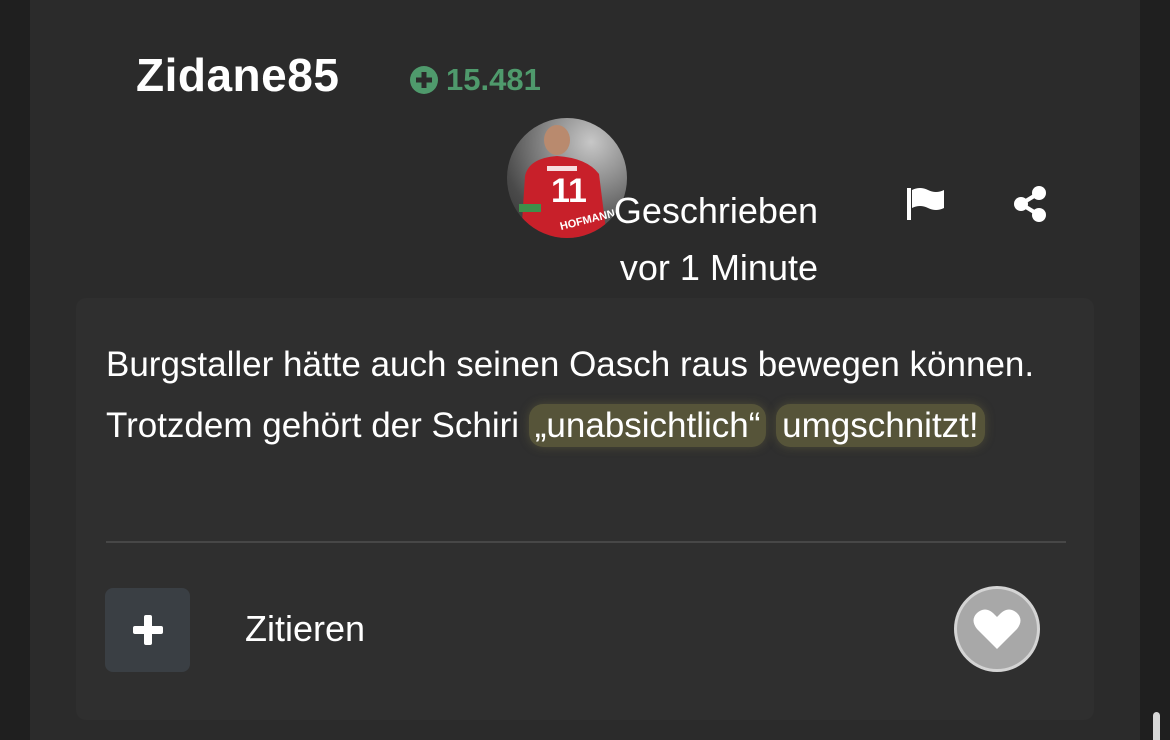  I want to click on svg-text: 11, so click(569, 191).